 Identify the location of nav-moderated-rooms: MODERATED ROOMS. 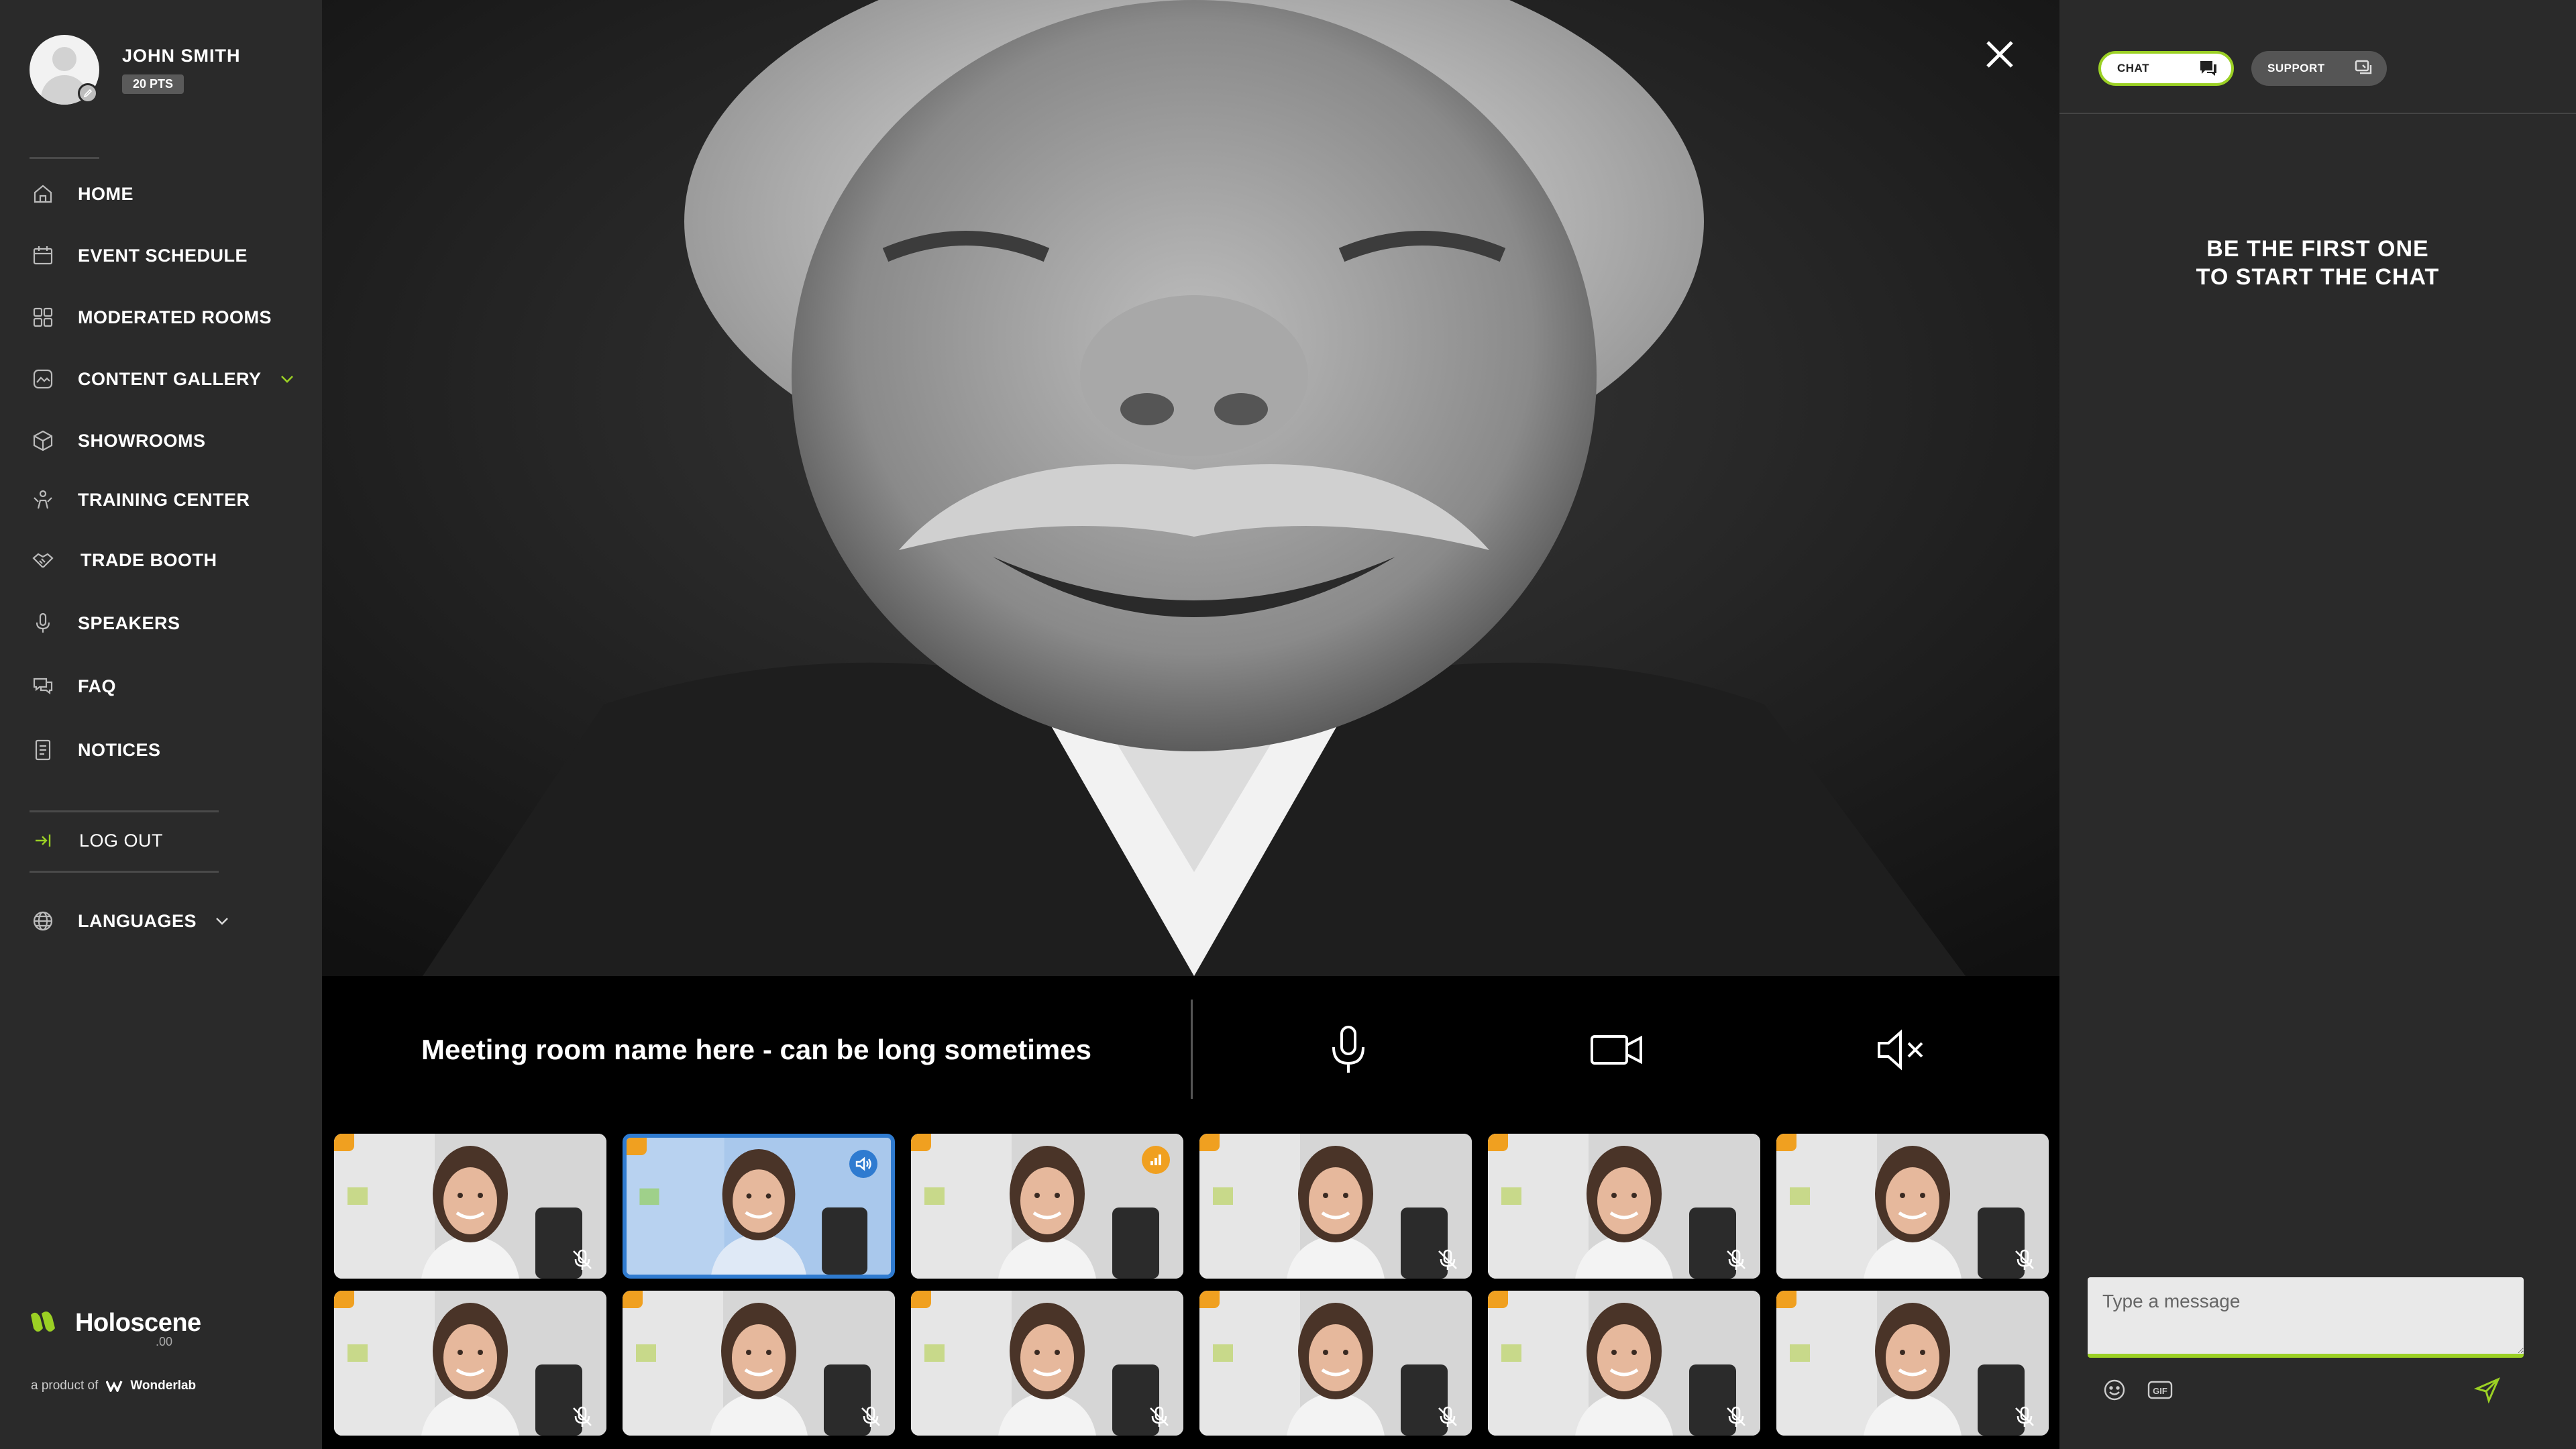
(151, 317).